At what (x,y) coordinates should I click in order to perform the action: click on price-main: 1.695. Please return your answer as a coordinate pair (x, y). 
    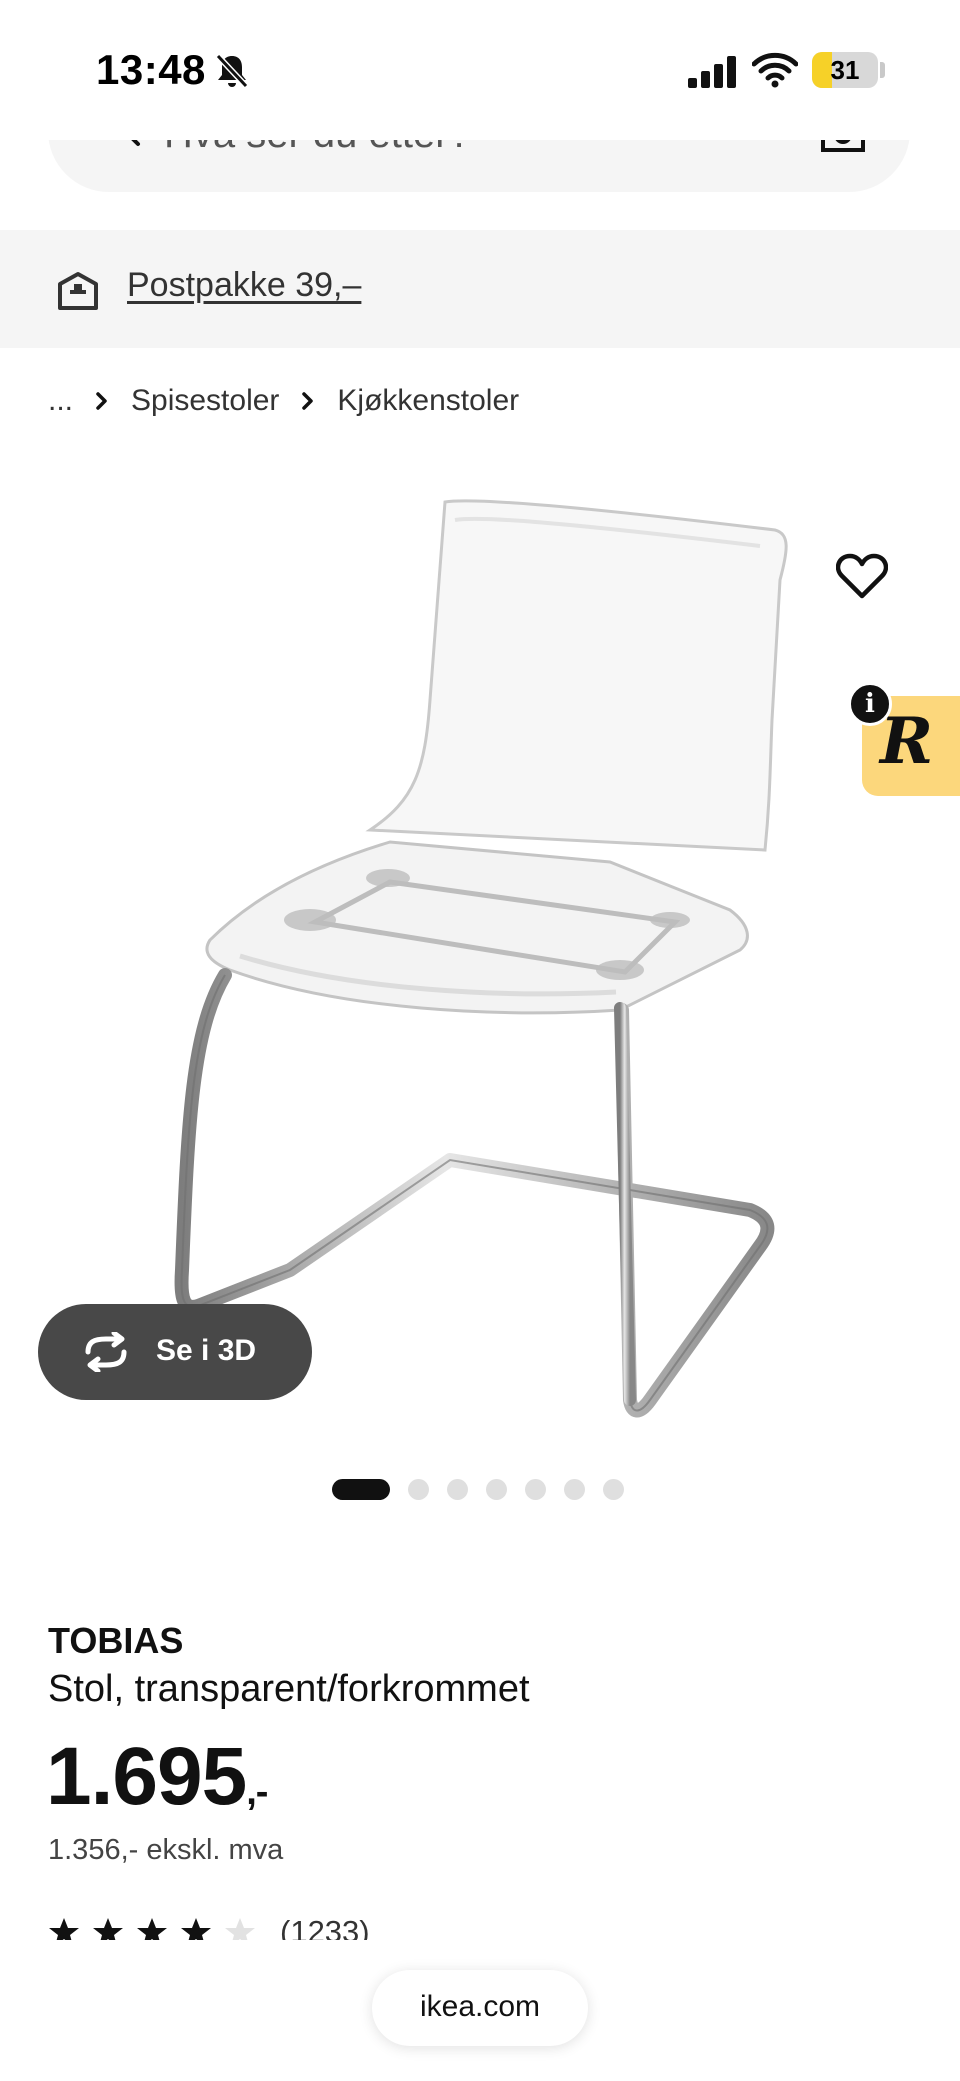
    Looking at the image, I should click on (146, 1776).